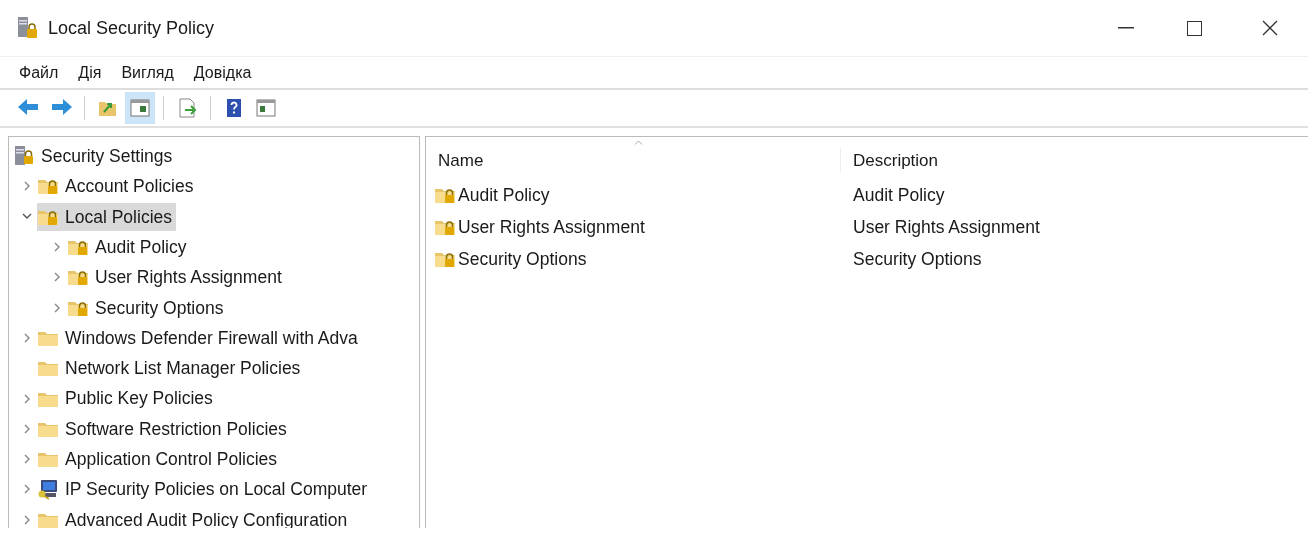  What do you see at coordinates (1194, 28) in the screenshot?
I see `maximize-icon` at bounding box center [1194, 28].